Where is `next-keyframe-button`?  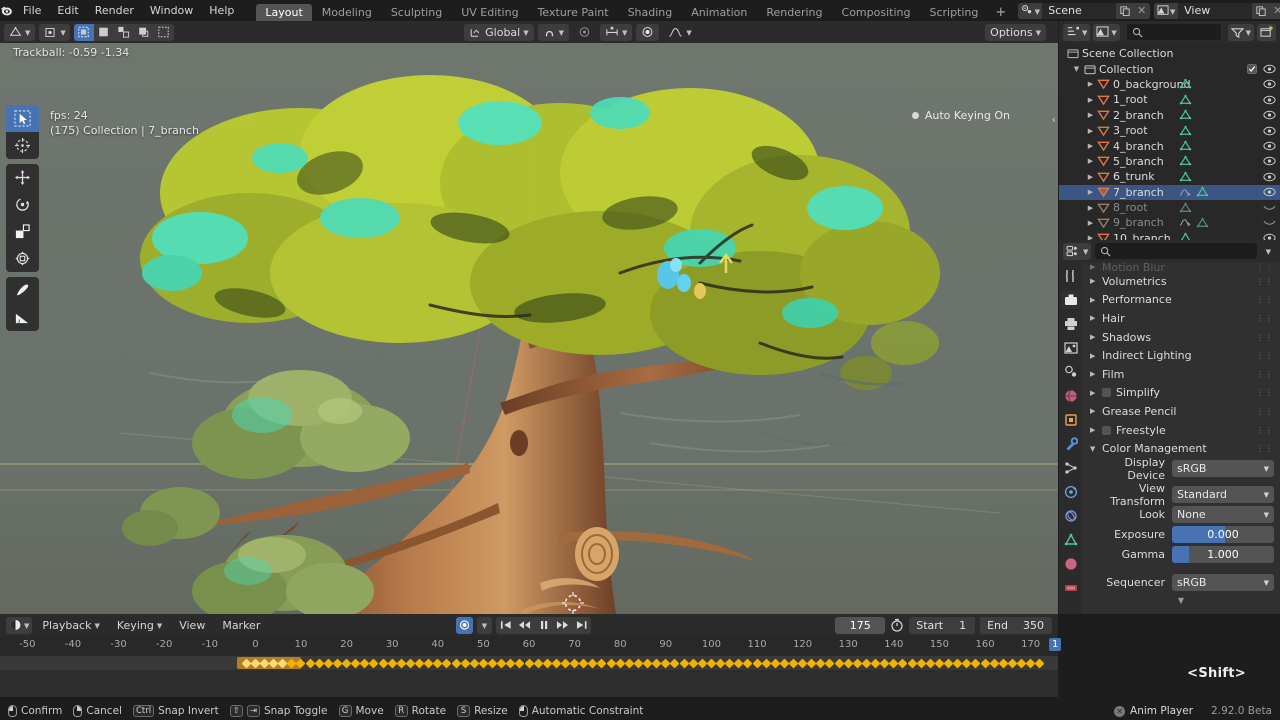
next-keyframe-button is located at coordinates (562, 625).